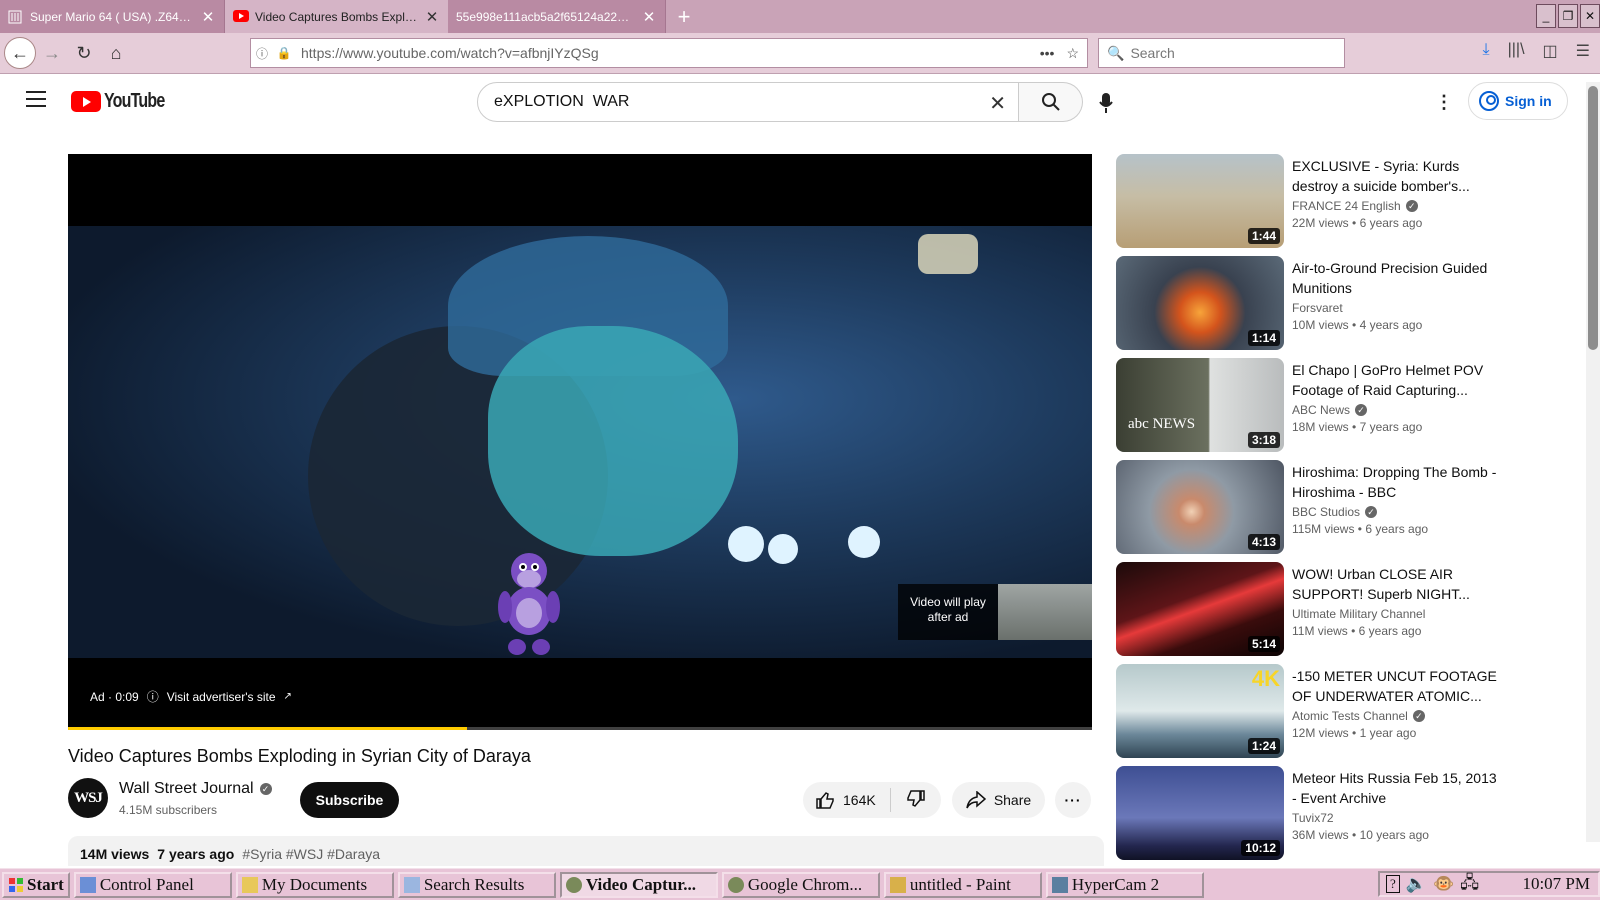 Image resolution: width=1600 pixels, height=900 pixels. I want to click on youtube-search-input: eXPLOTION WAR ✕, so click(748, 102).